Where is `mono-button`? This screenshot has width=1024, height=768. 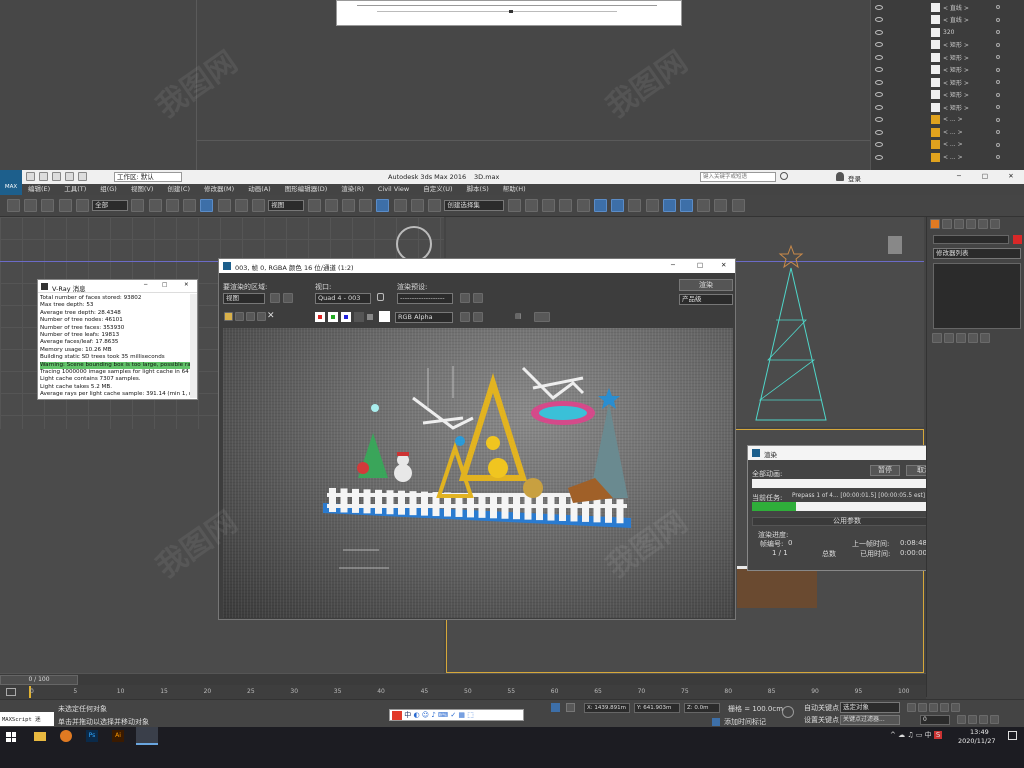 mono-button is located at coordinates (370, 317).